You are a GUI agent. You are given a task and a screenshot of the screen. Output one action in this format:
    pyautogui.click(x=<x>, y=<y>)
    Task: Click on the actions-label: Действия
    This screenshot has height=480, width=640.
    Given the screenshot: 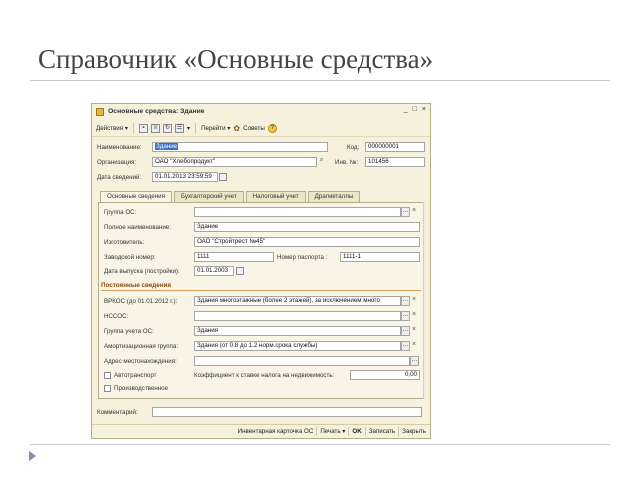 What is the action you would take?
    pyautogui.click(x=110, y=128)
    